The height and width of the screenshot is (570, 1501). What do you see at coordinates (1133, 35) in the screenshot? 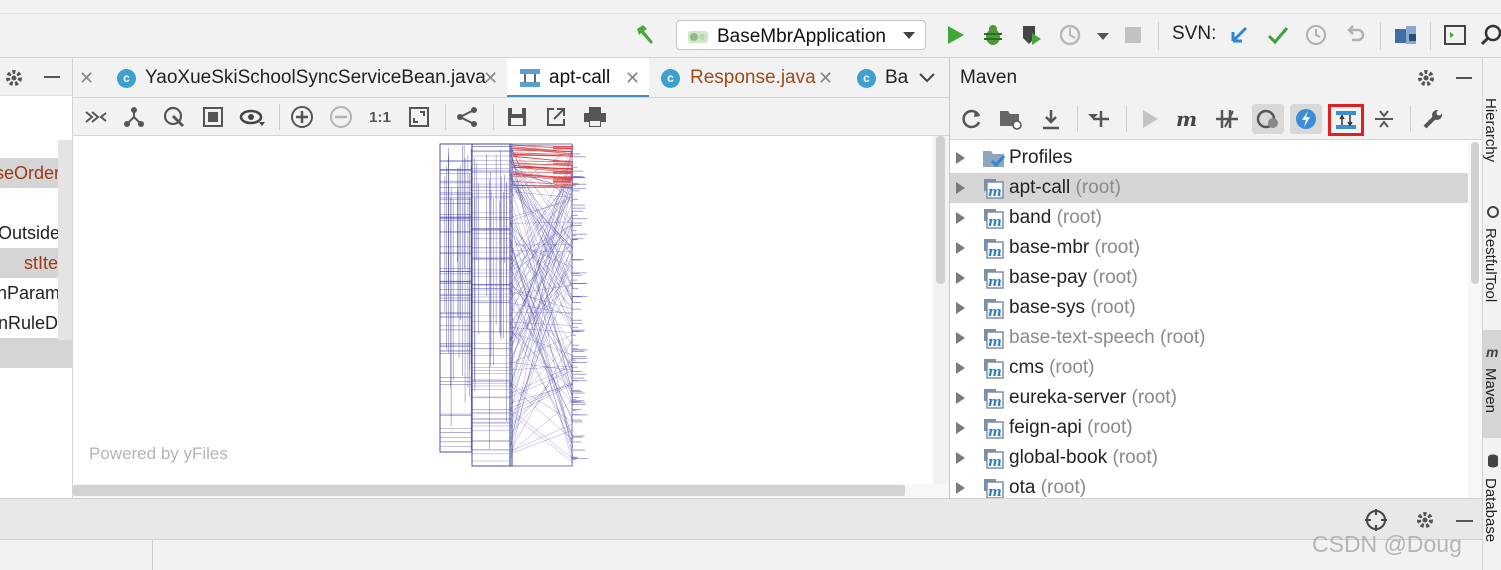
I see `stop-icon` at bounding box center [1133, 35].